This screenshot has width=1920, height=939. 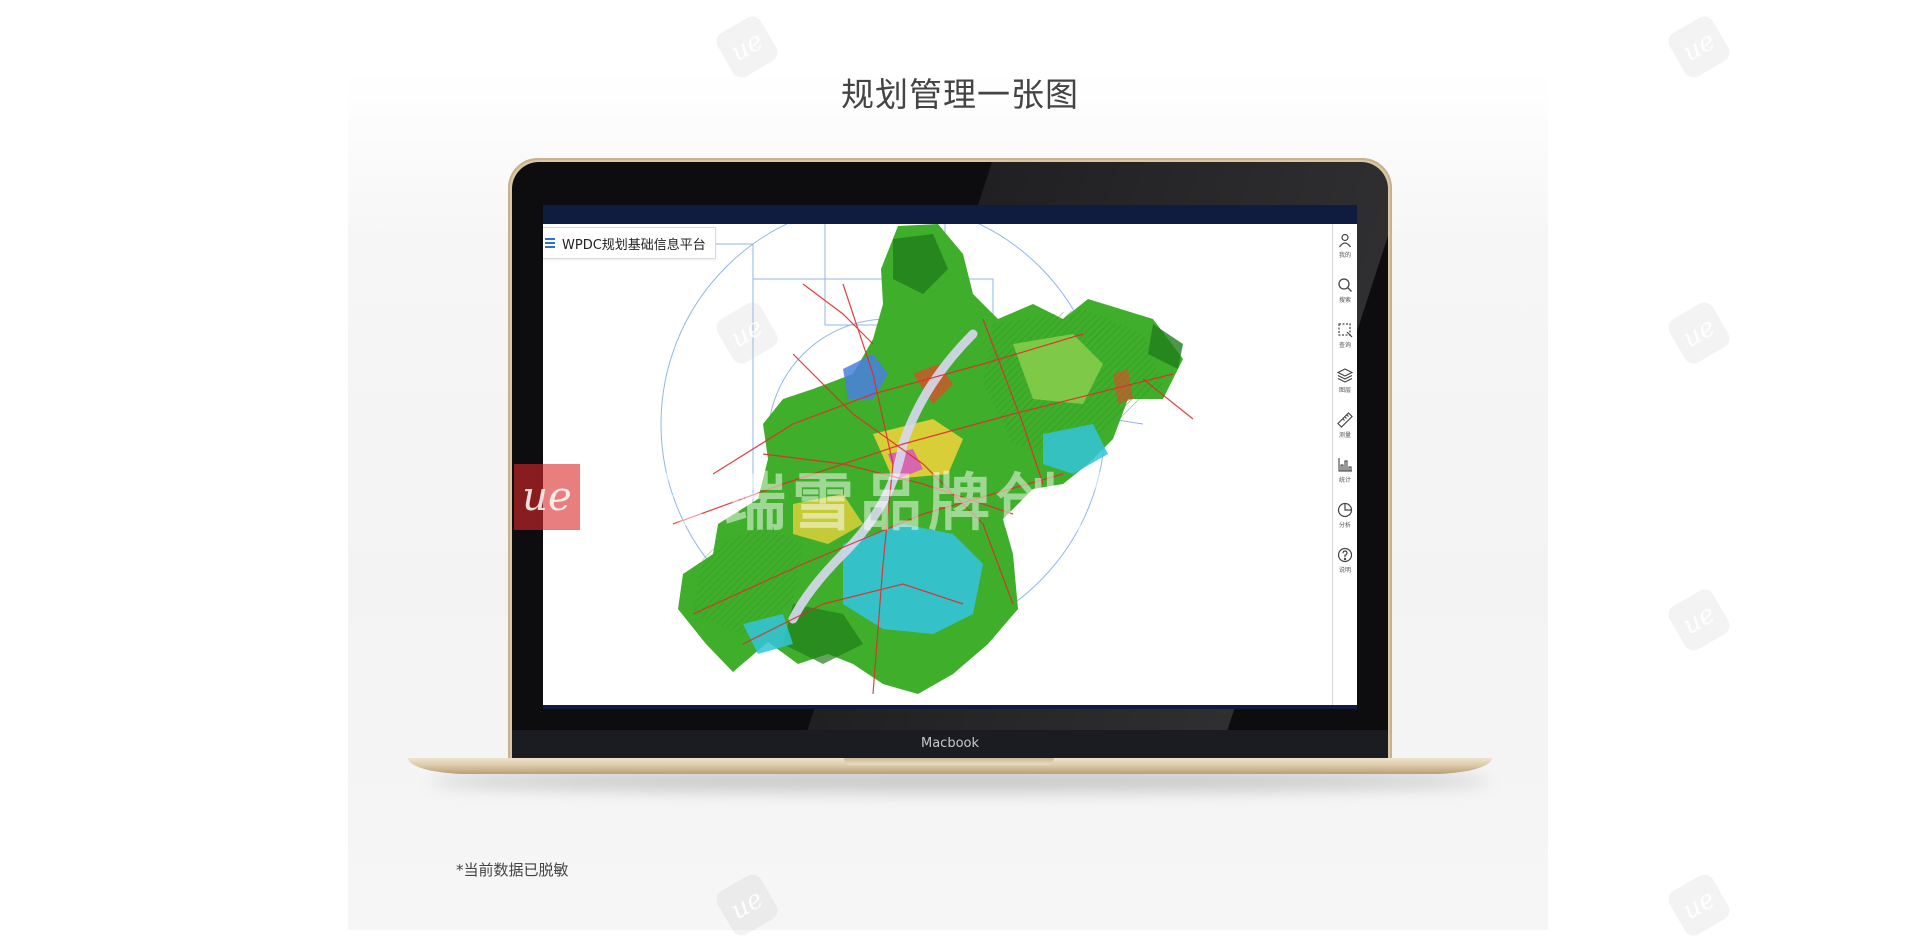 What do you see at coordinates (1345, 285) in the screenshot?
I see `search-icon` at bounding box center [1345, 285].